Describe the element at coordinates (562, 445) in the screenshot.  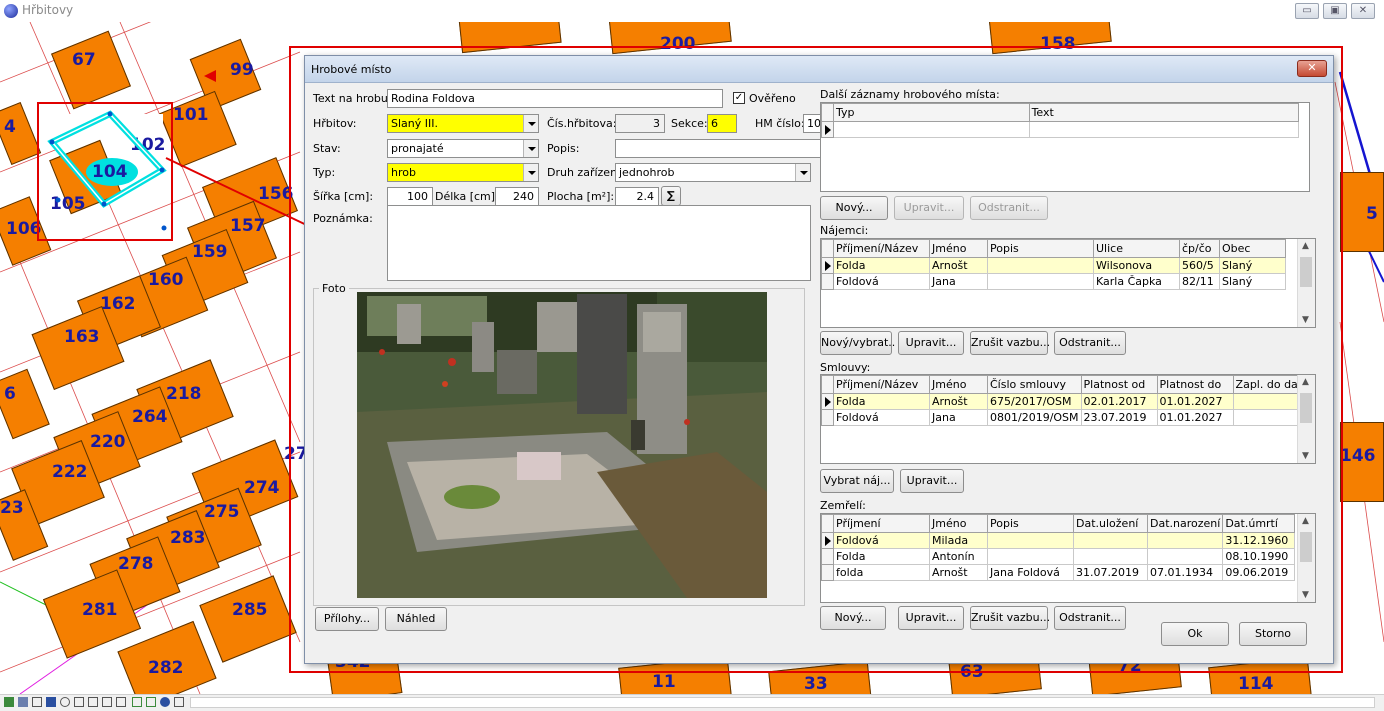
I see `grave-photo` at that location.